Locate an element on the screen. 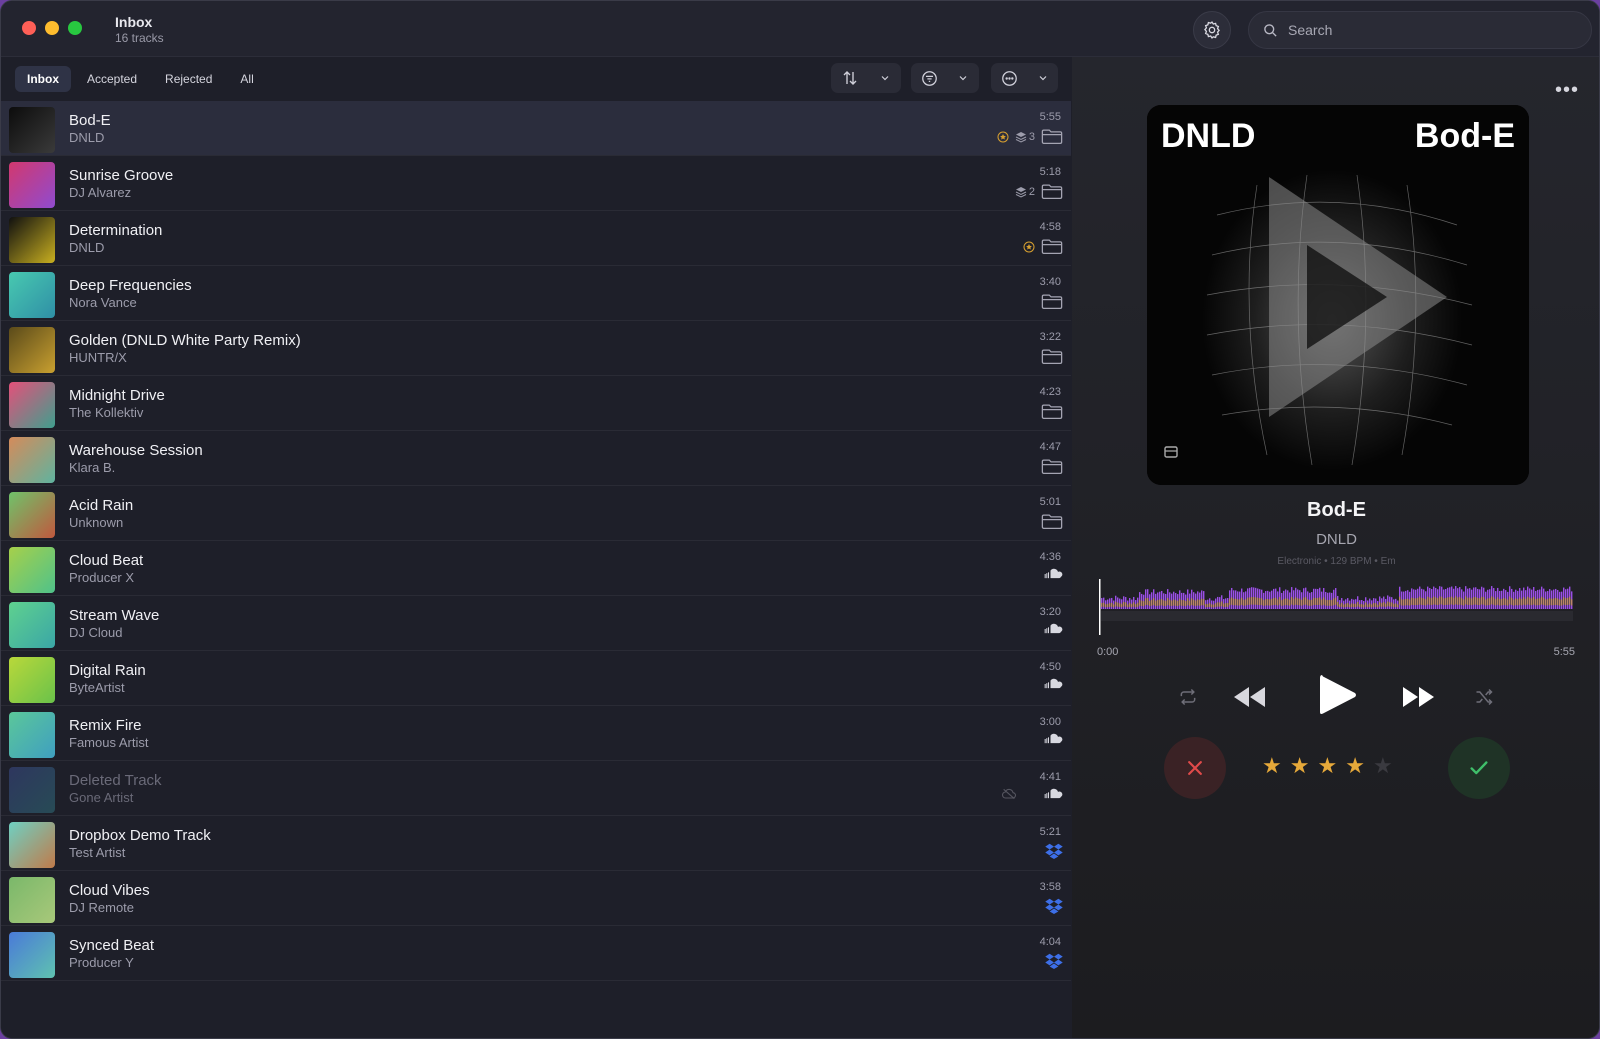 This screenshot has height=1039, width=1600. rewind-button is located at coordinates (1250, 697).